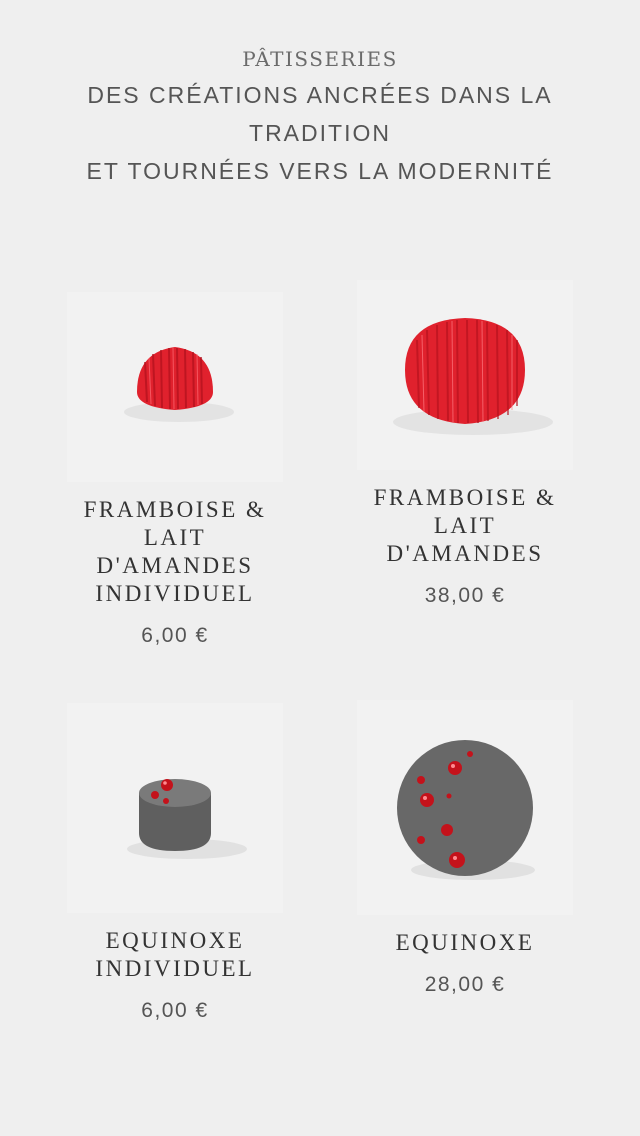 The image size is (640, 1136). What do you see at coordinates (320, 114) in the screenshot?
I see `headline-line-1: DES CRÉATIONS ANCRÉES DANS LA TRADITION` at bounding box center [320, 114].